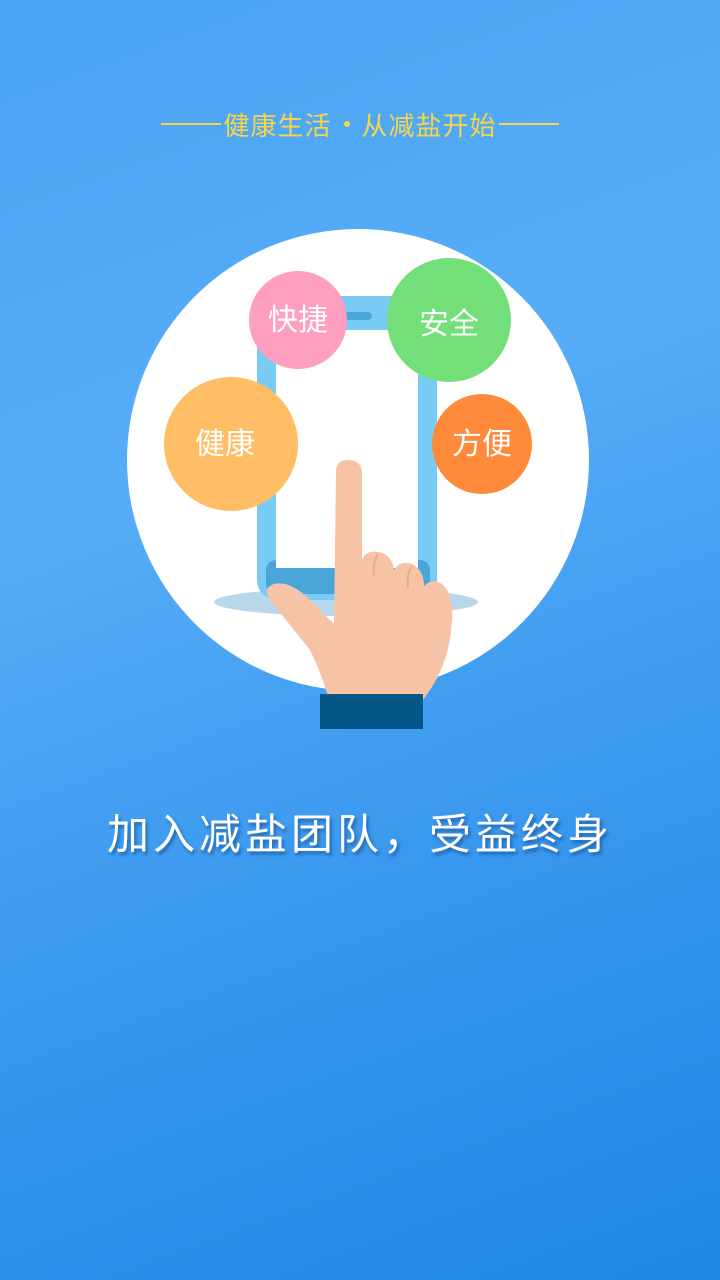 Image resolution: width=720 pixels, height=1280 pixels. What do you see at coordinates (482, 444) in the screenshot?
I see `bubble-fangbian-label: 方便` at bounding box center [482, 444].